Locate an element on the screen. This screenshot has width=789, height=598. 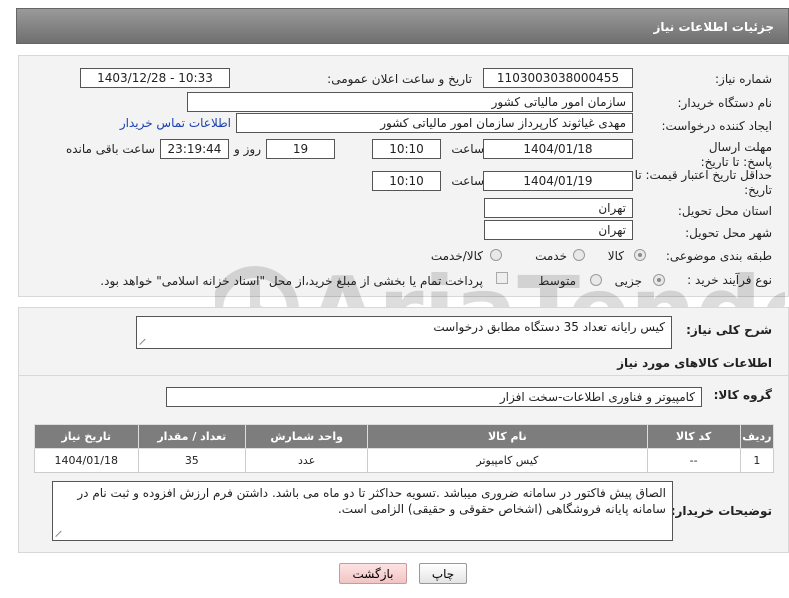
category-radio-service is located at coordinates (579, 255).